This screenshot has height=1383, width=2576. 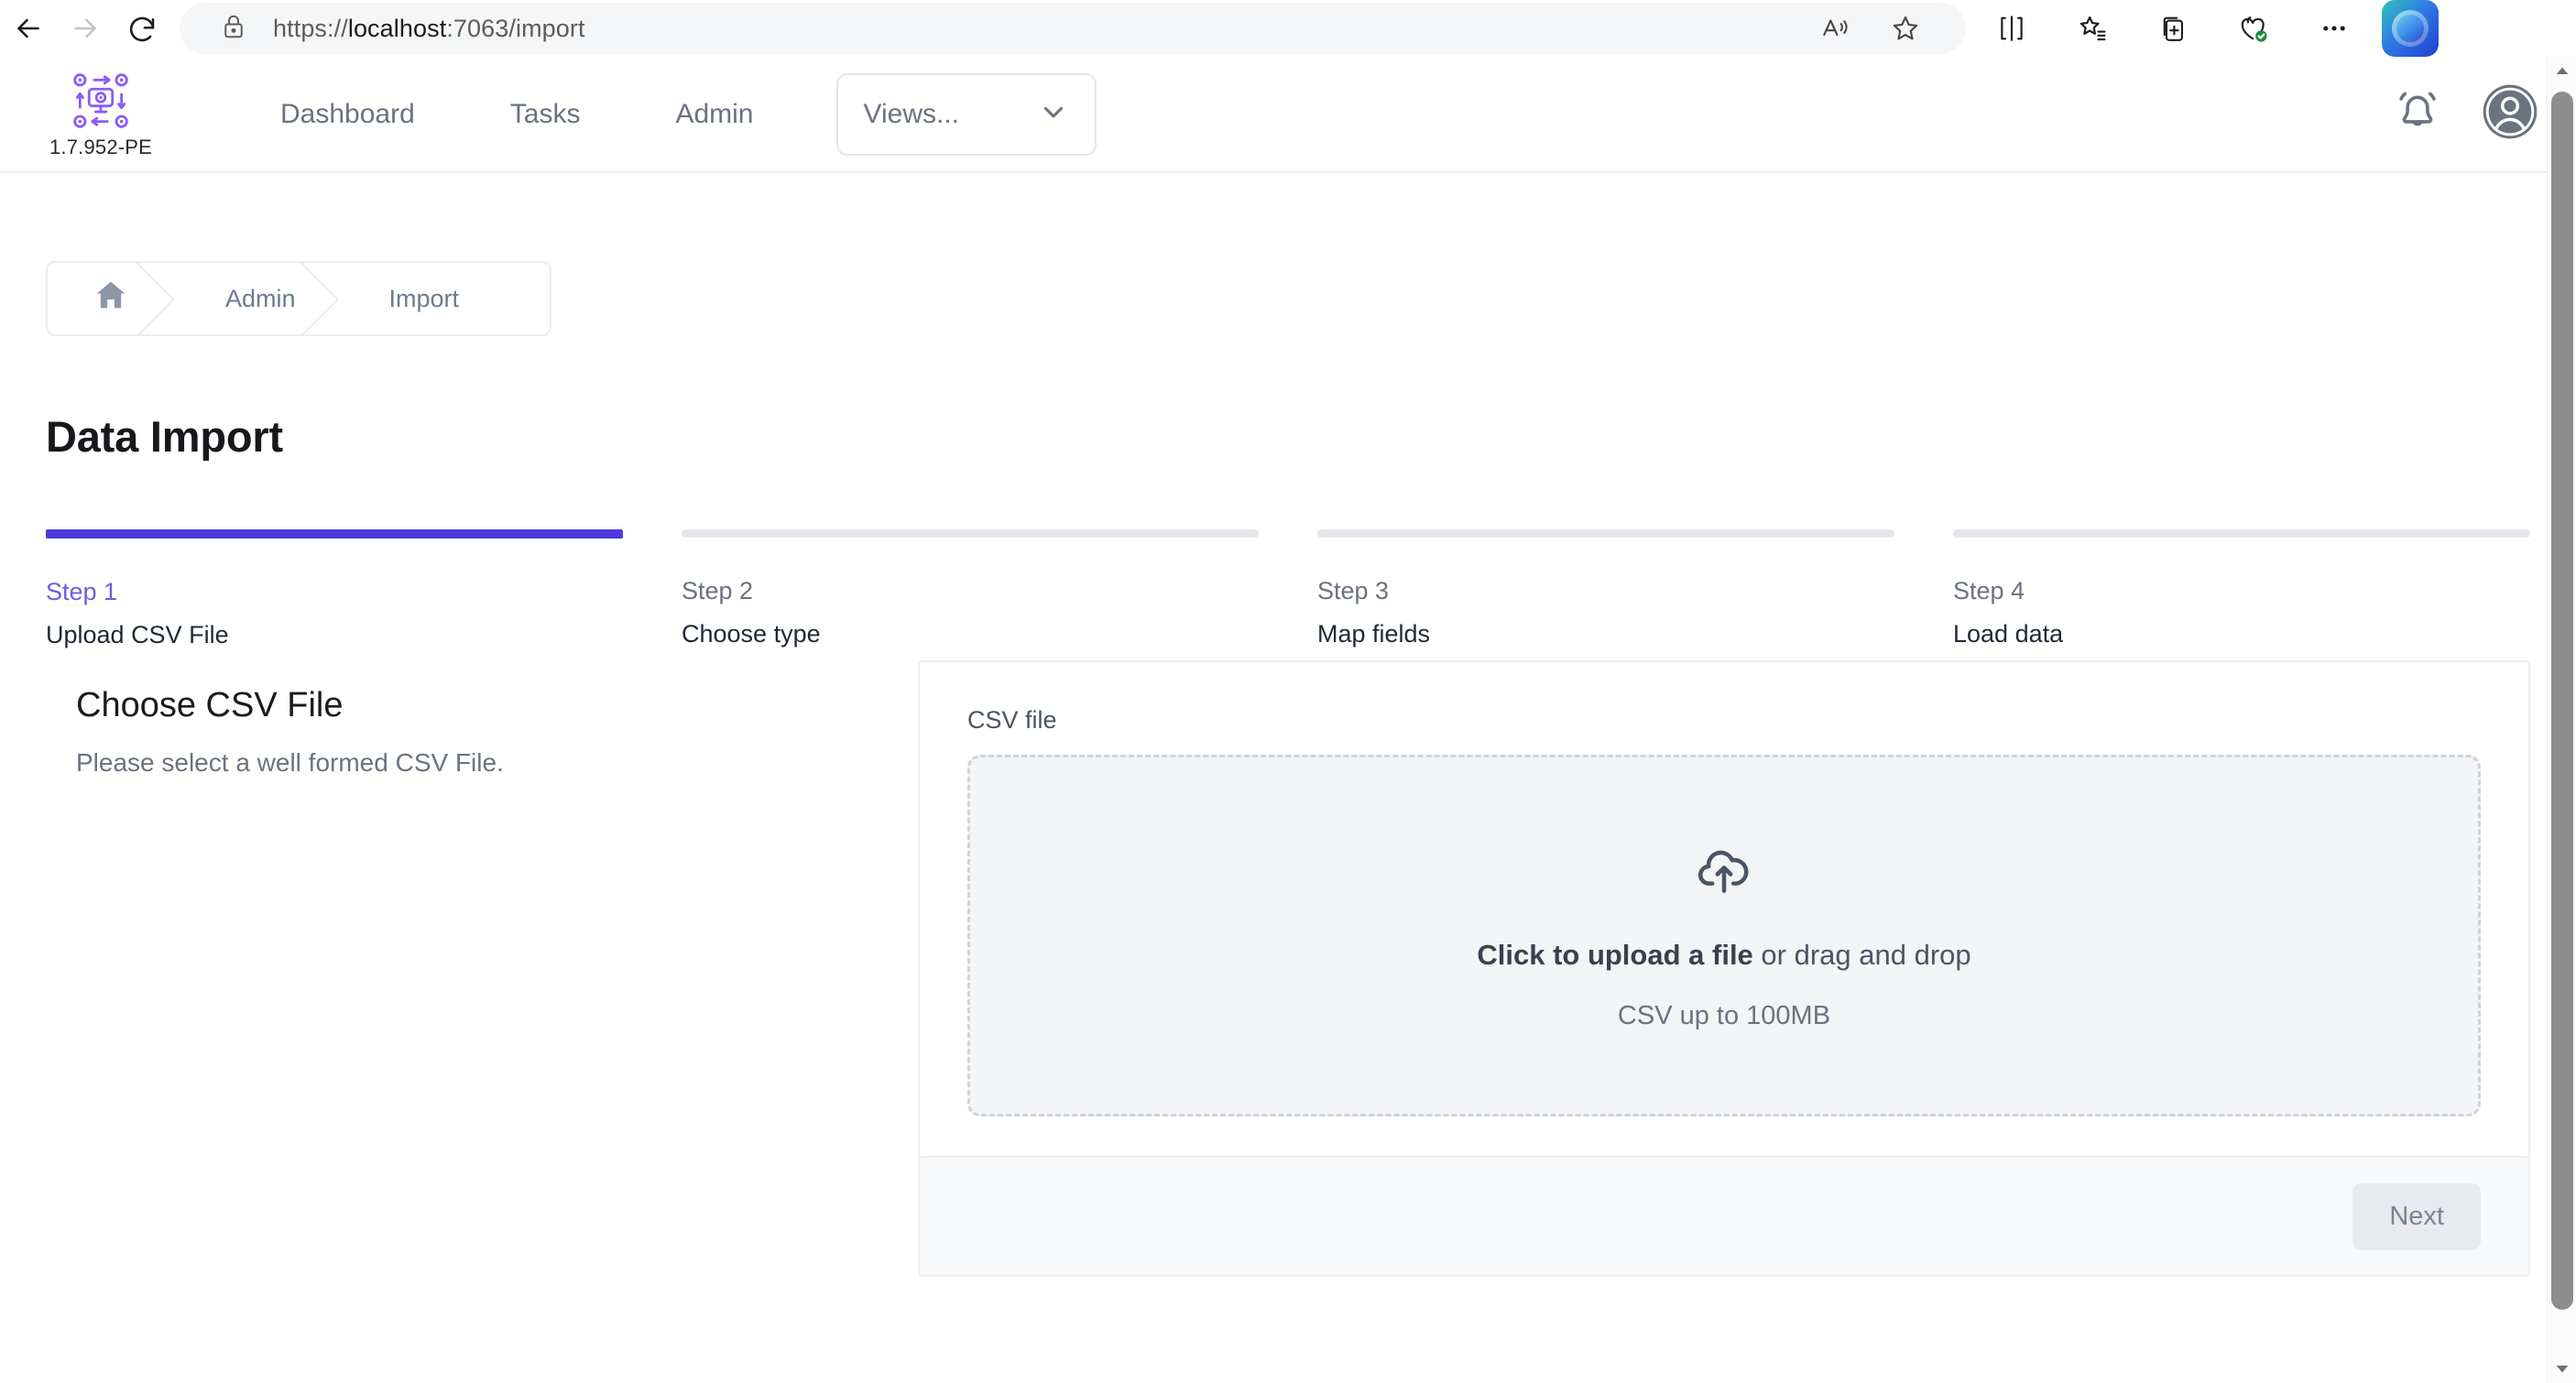 I want to click on settings-more-icon, so click(x=2334, y=28).